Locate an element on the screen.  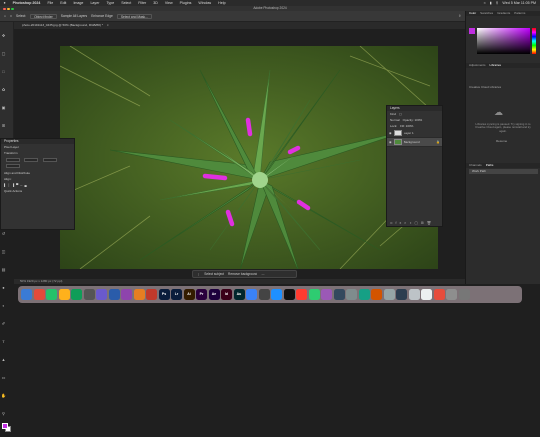
trash-icon: 🗑 is located at coordinates (430, 223).